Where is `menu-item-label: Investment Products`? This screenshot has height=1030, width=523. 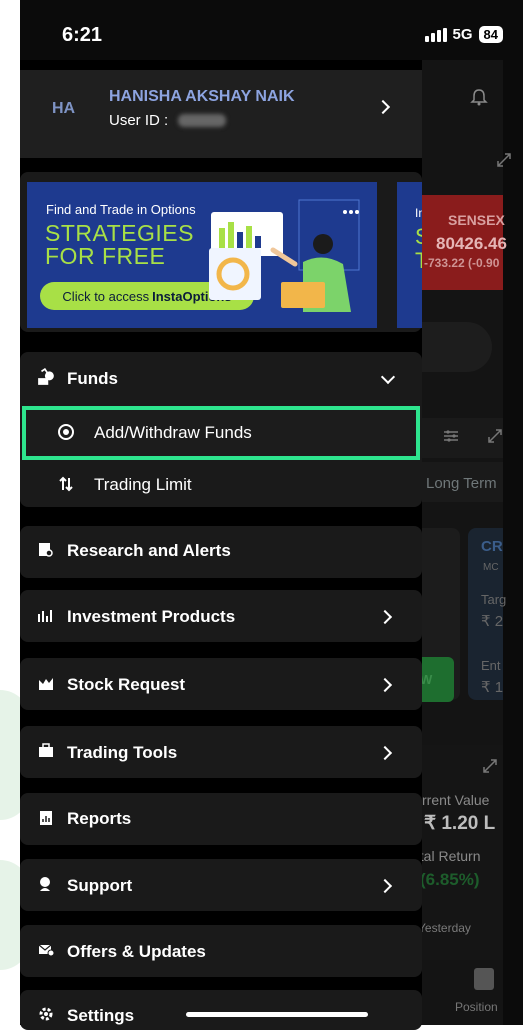
menu-item-label: Investment Products is located at coordinates (151, 616).